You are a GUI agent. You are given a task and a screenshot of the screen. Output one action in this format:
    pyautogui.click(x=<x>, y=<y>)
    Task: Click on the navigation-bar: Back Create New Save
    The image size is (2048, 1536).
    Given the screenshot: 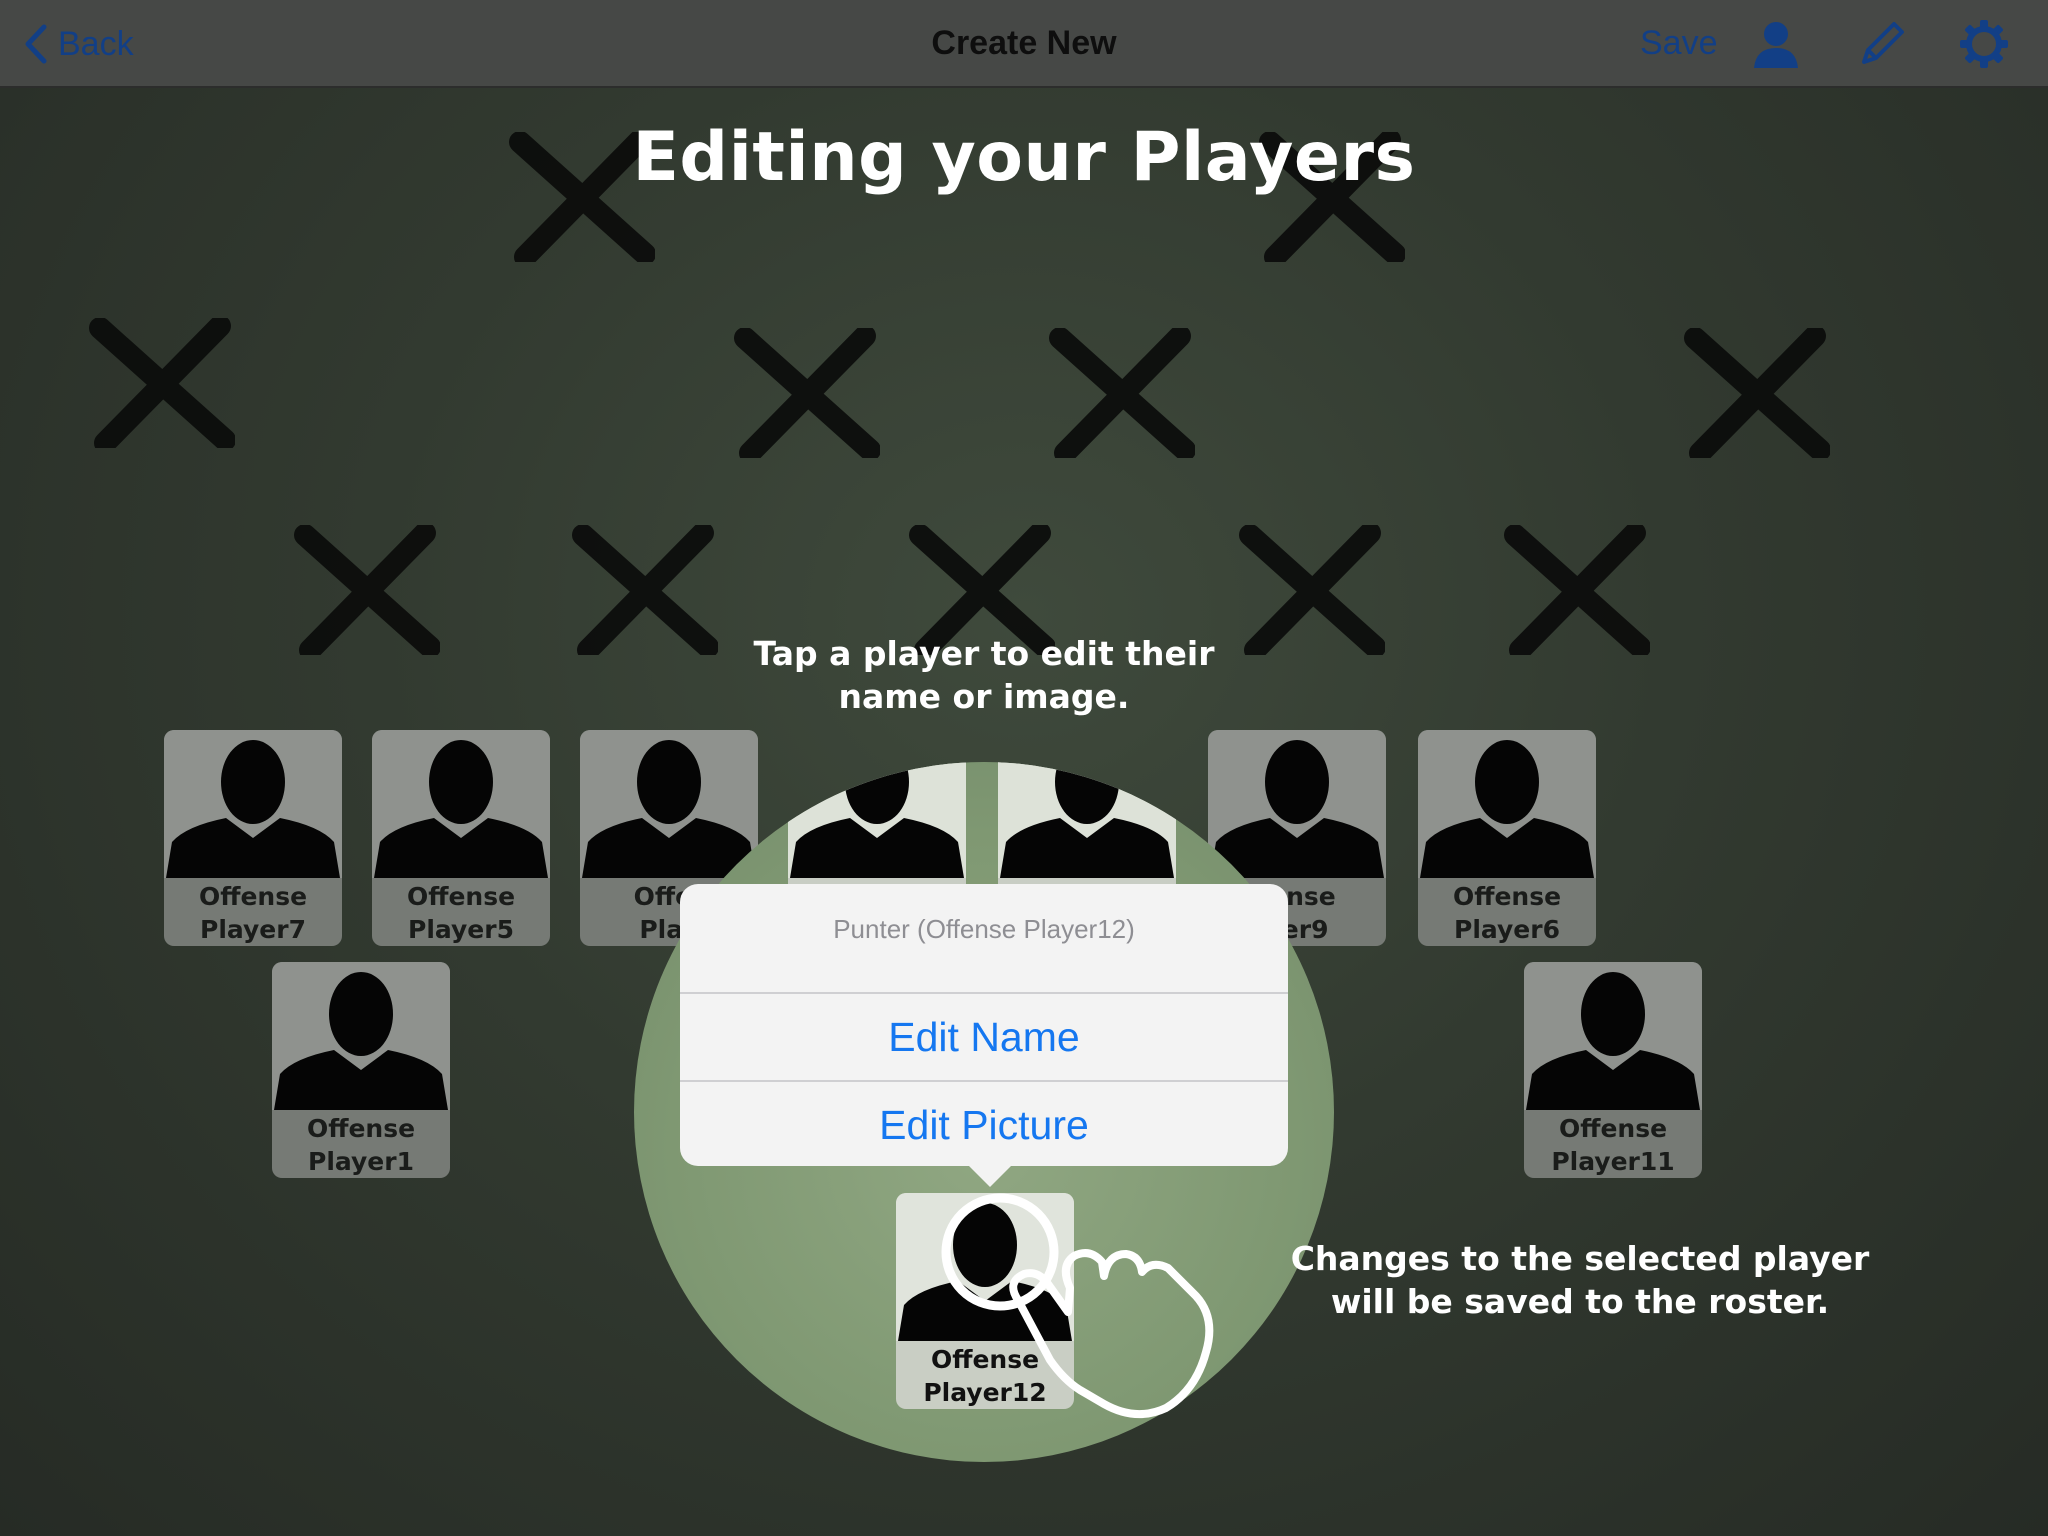 What is the action you would take?
    pyautogui.click(x=1024, y=44)
    